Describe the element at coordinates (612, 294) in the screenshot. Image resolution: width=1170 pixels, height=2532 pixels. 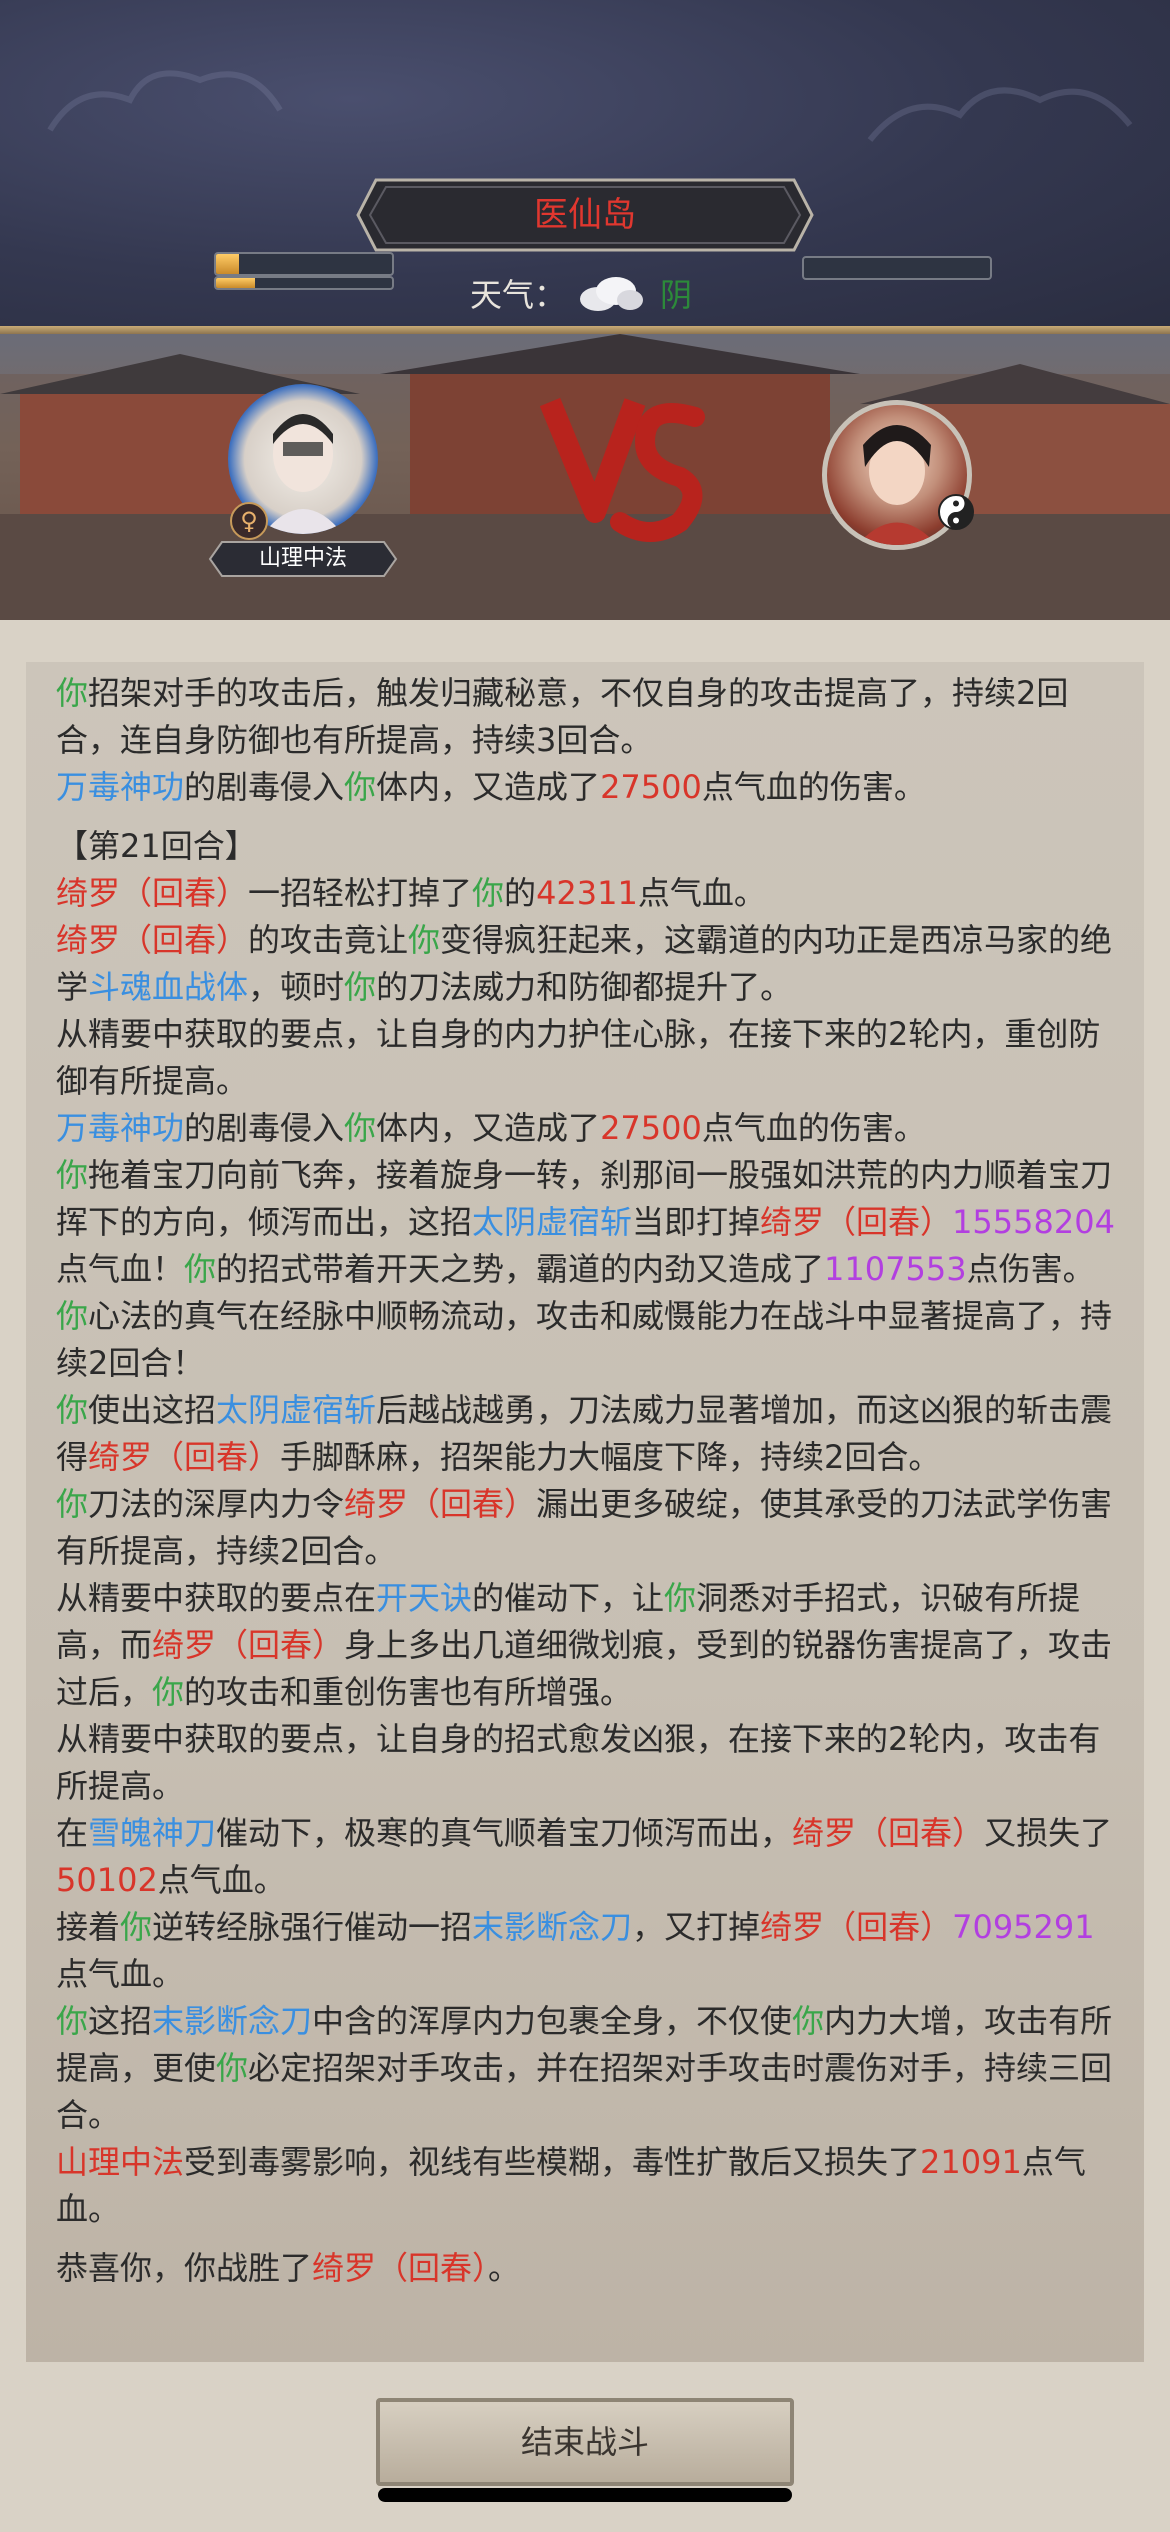
I see `cloud-icon` at that location.